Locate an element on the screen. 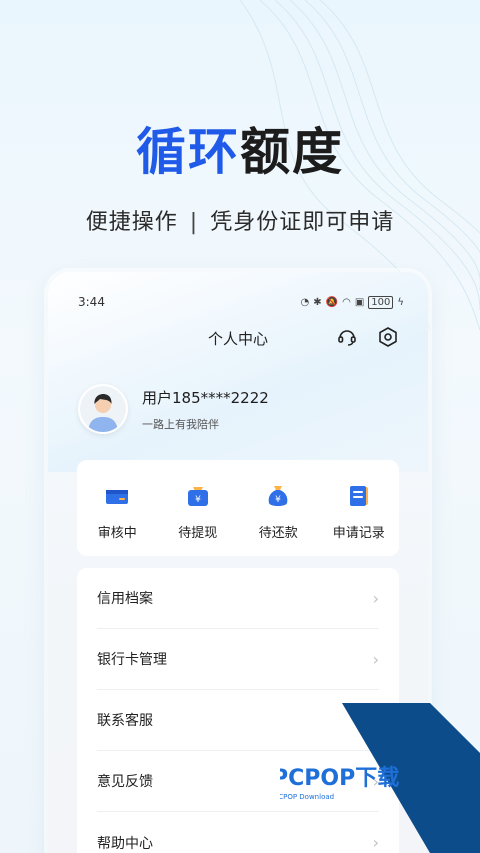 The image size is (480, 853). hero-subtitle-left: 便捷操作 is located at coordinates (131, 222).